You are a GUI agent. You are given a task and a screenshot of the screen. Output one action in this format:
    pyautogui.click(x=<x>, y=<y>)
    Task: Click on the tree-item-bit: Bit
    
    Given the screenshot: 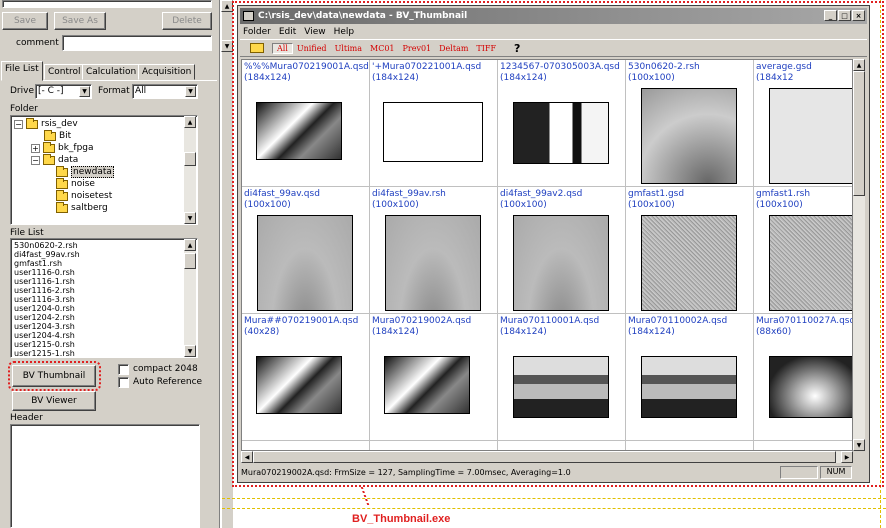 What is the action you would take?
    pyautogui.click(x=58, y=135)
    